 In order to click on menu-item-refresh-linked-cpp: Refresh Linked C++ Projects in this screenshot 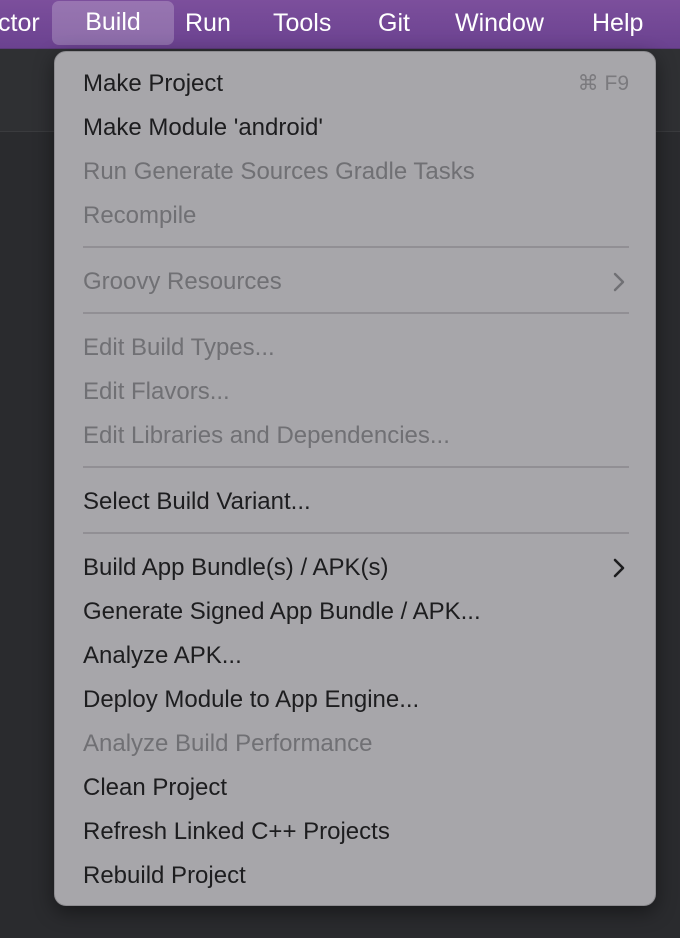, I will do `click(236, 832)`.